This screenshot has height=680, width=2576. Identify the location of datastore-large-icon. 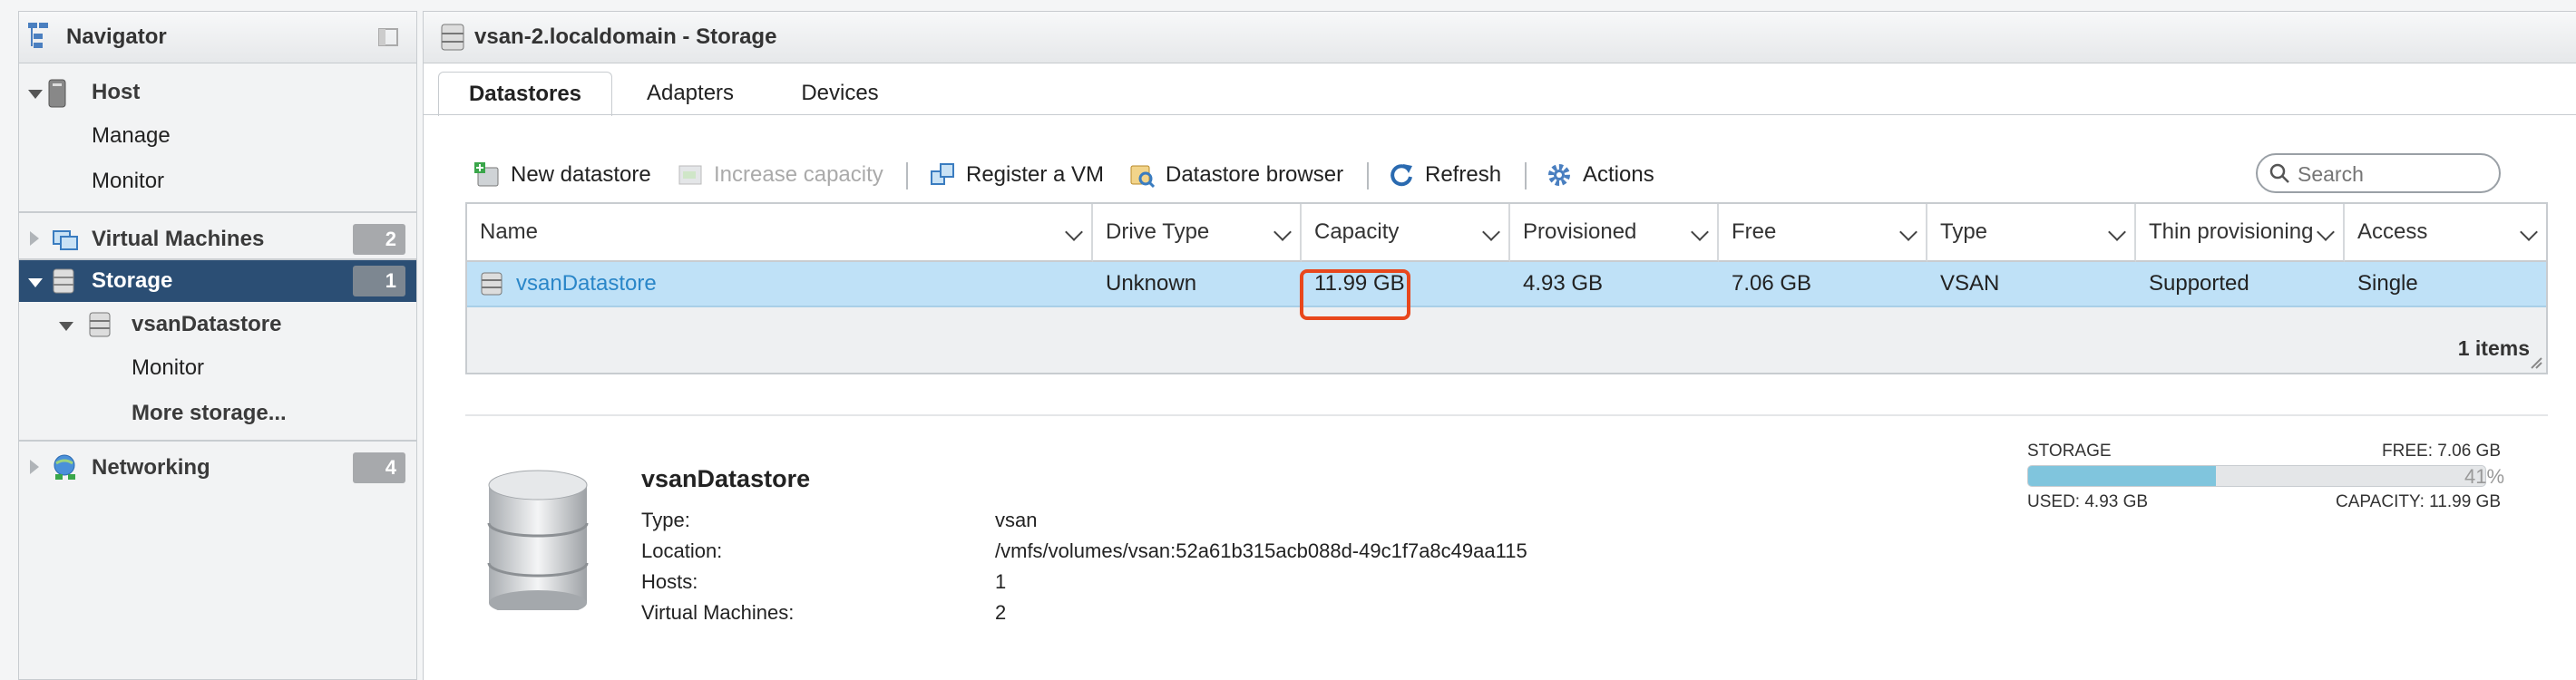
(538, 540).